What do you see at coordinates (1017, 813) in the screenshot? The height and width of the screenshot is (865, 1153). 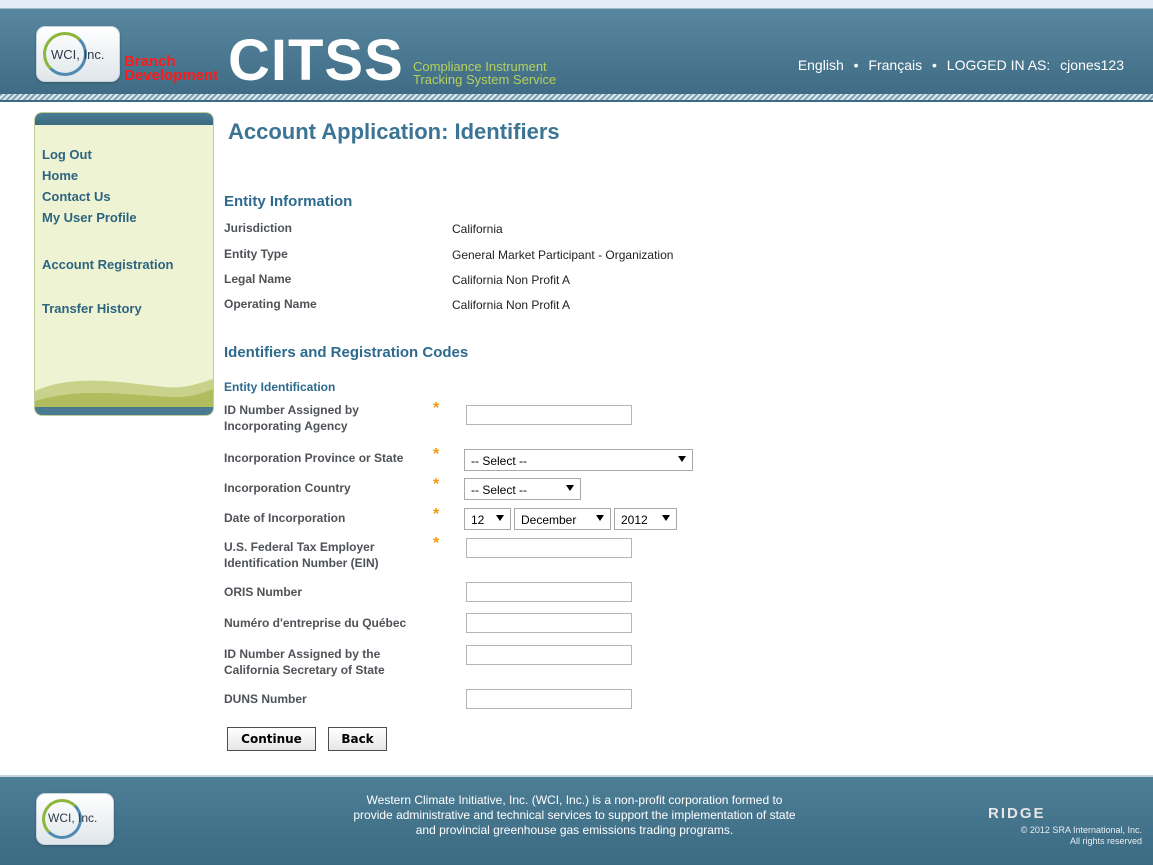 I see `ridge-logo: RIDGE` at bounding box center [1017, 813].